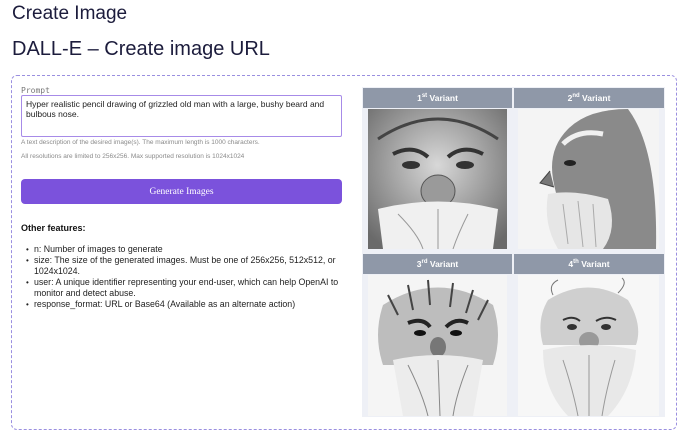 This screenshot has width=690, height=442. I want to click on variant-4-label: Variant, so click(595, 264).